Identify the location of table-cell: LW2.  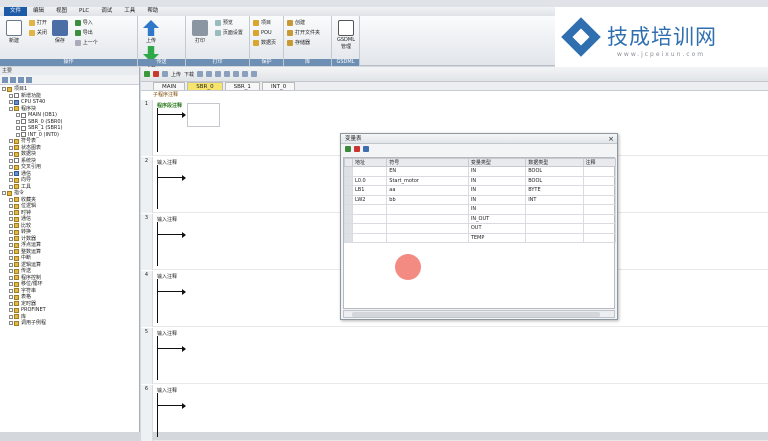
(369, 199).